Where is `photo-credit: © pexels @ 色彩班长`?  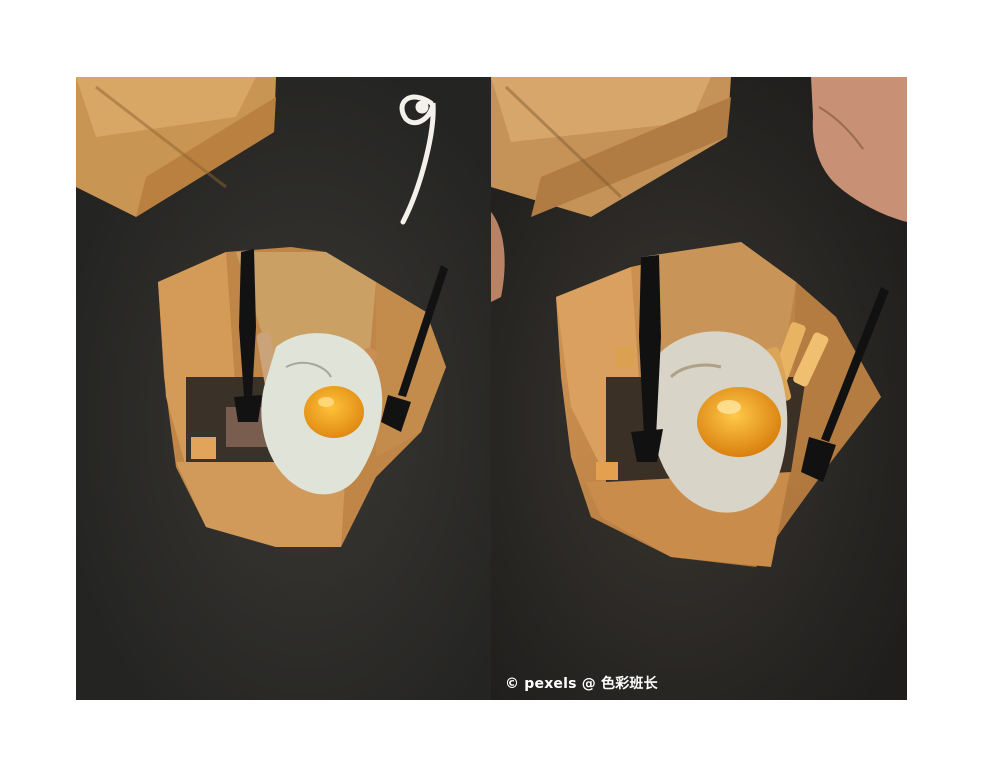
photo-credit: © pexels @ 色彩班长 is located at coordinates (581, 684).